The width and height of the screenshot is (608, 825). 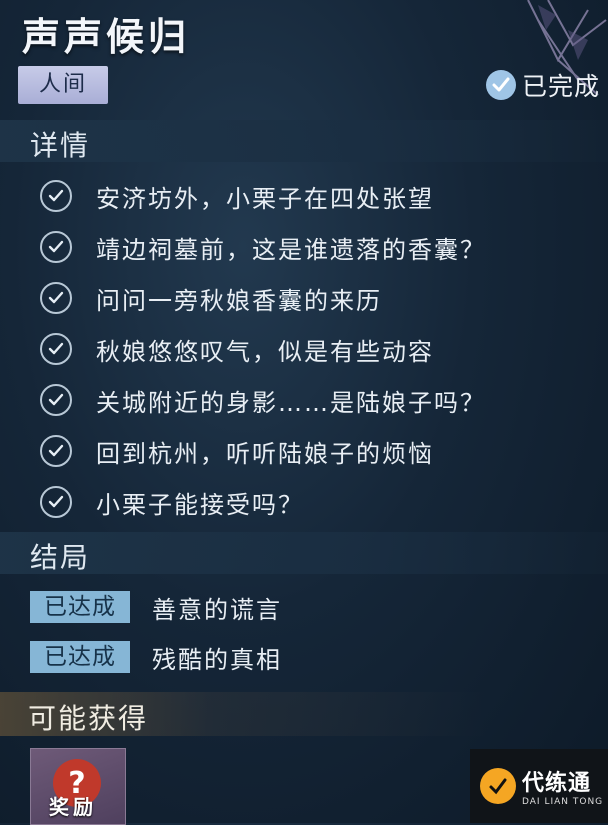 What do you see at coordinates (239, 300) in the screenshot?
I see `task-text: 问问一旁秋娘香囊的来历` at bounding box center [239, 300].